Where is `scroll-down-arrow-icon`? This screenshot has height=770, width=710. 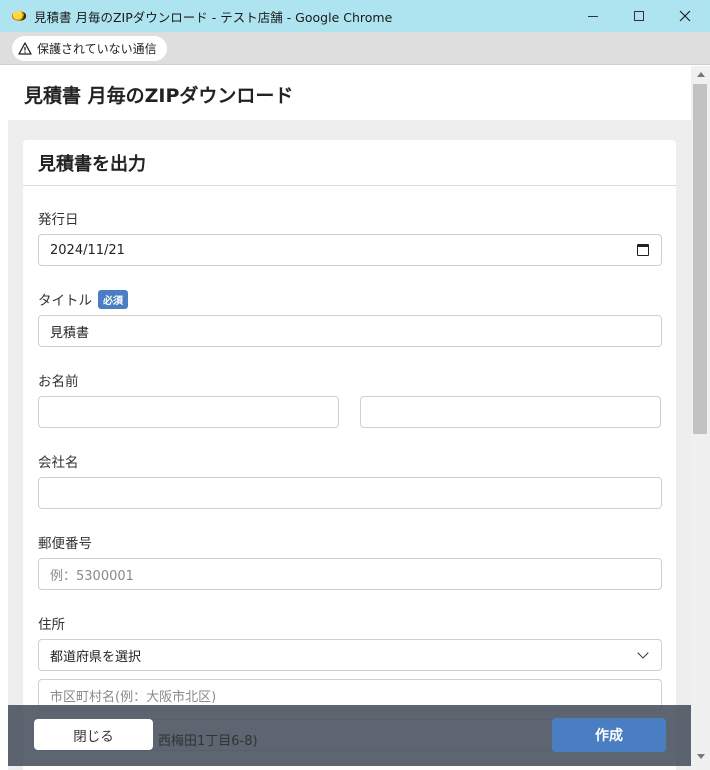 scroll-down-arrow-icon is located at coordinates (701, 756).